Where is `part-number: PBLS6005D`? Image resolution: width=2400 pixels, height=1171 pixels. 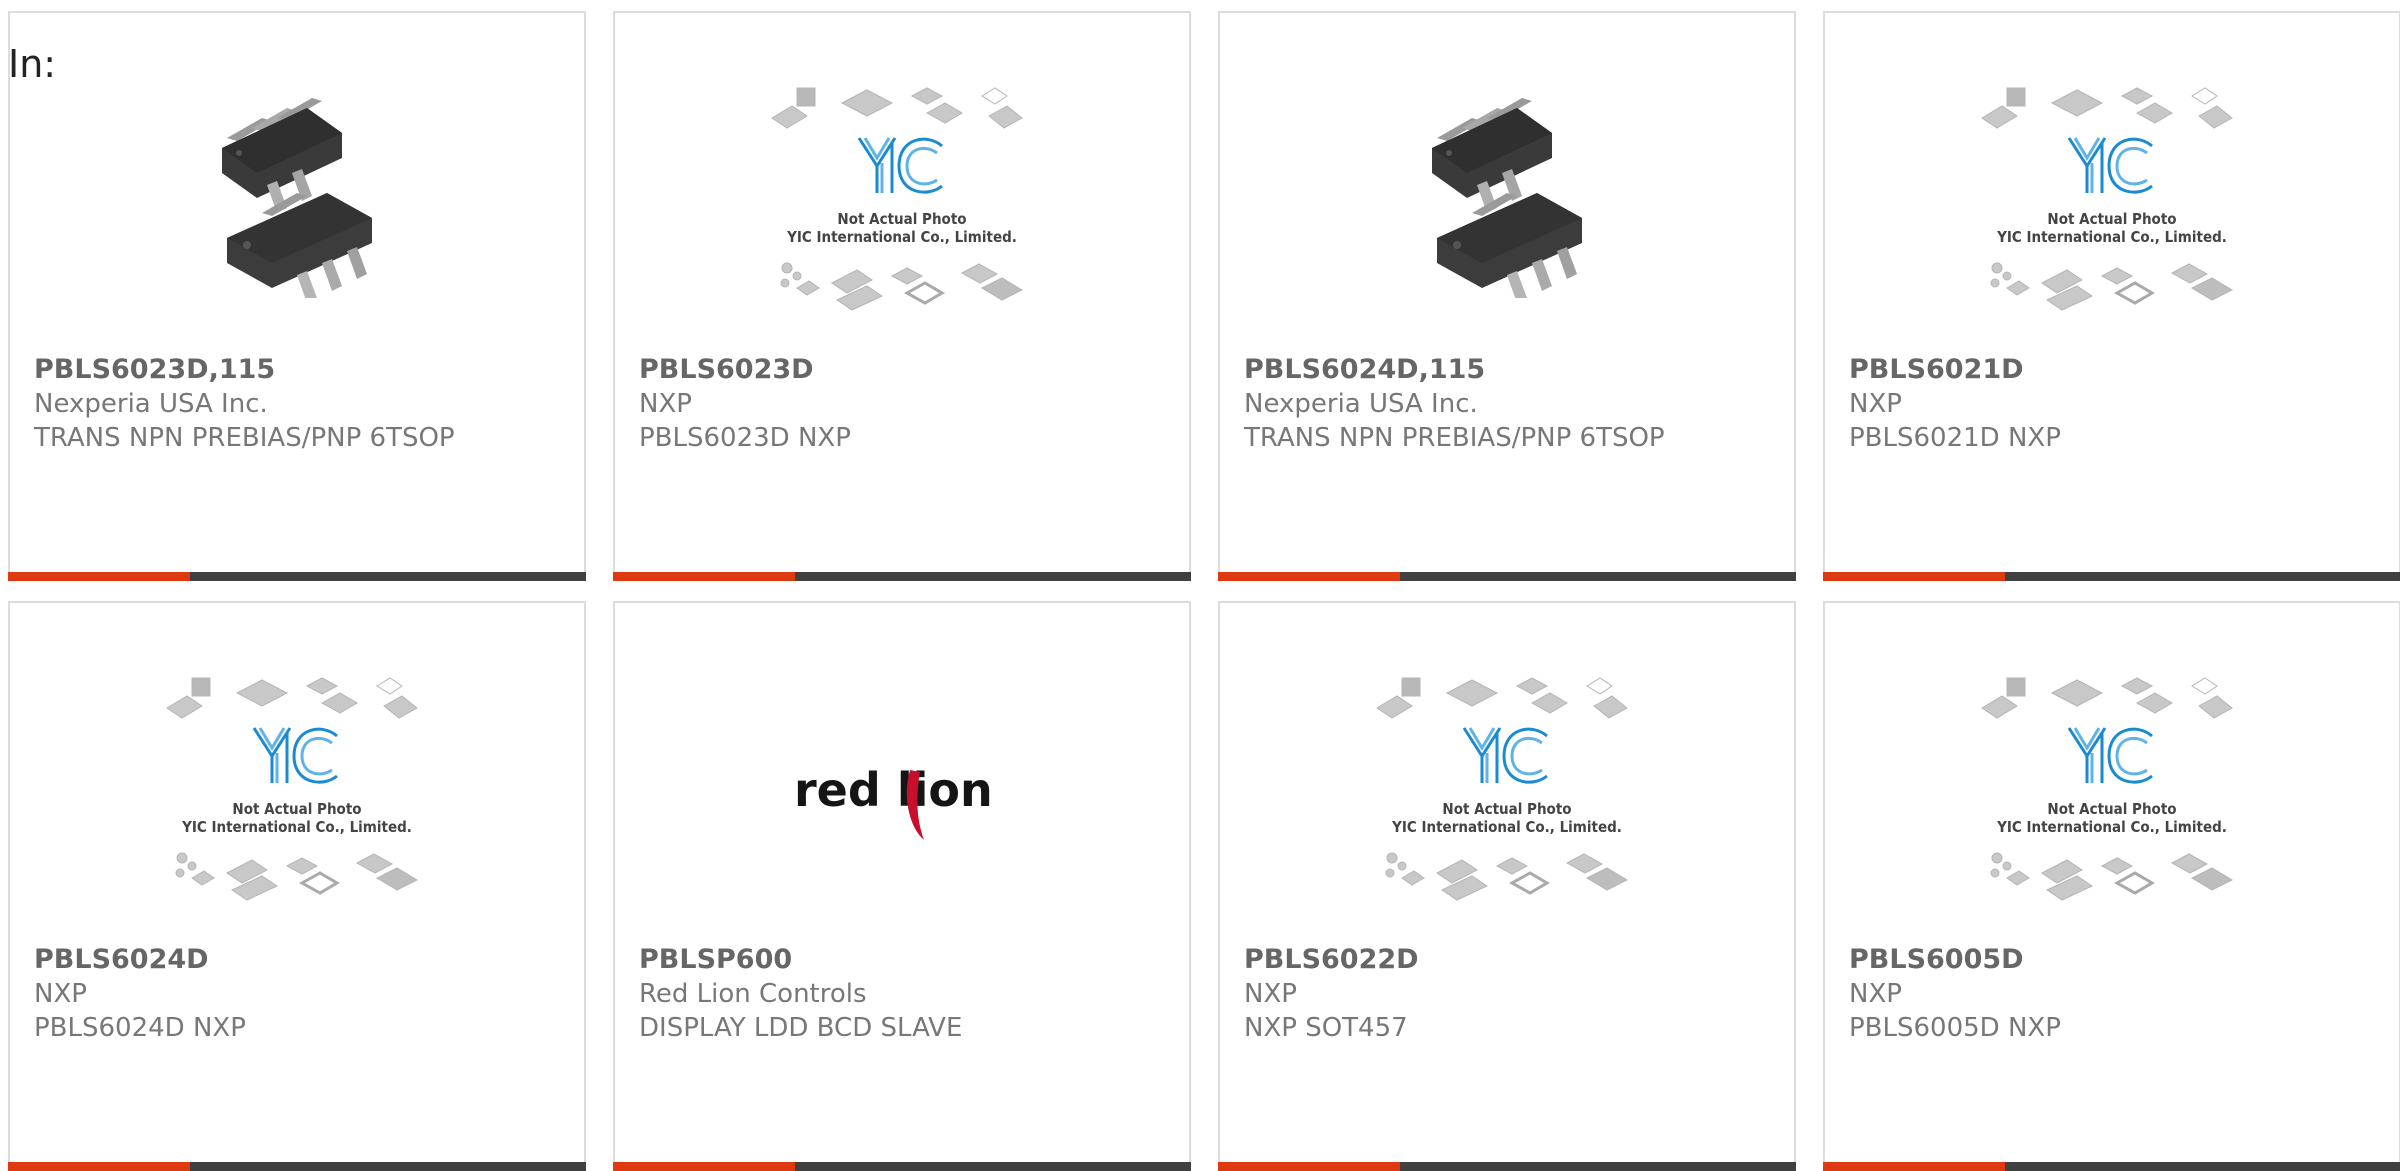 part-number: PBLS6005D is located at coordinates (2116, 960).